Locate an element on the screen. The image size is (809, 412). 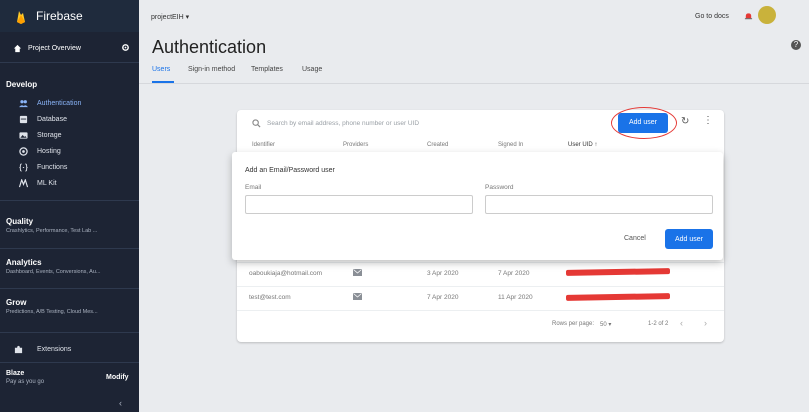
sidebar-item-label: Extensions is located at coordinates (54, 349).